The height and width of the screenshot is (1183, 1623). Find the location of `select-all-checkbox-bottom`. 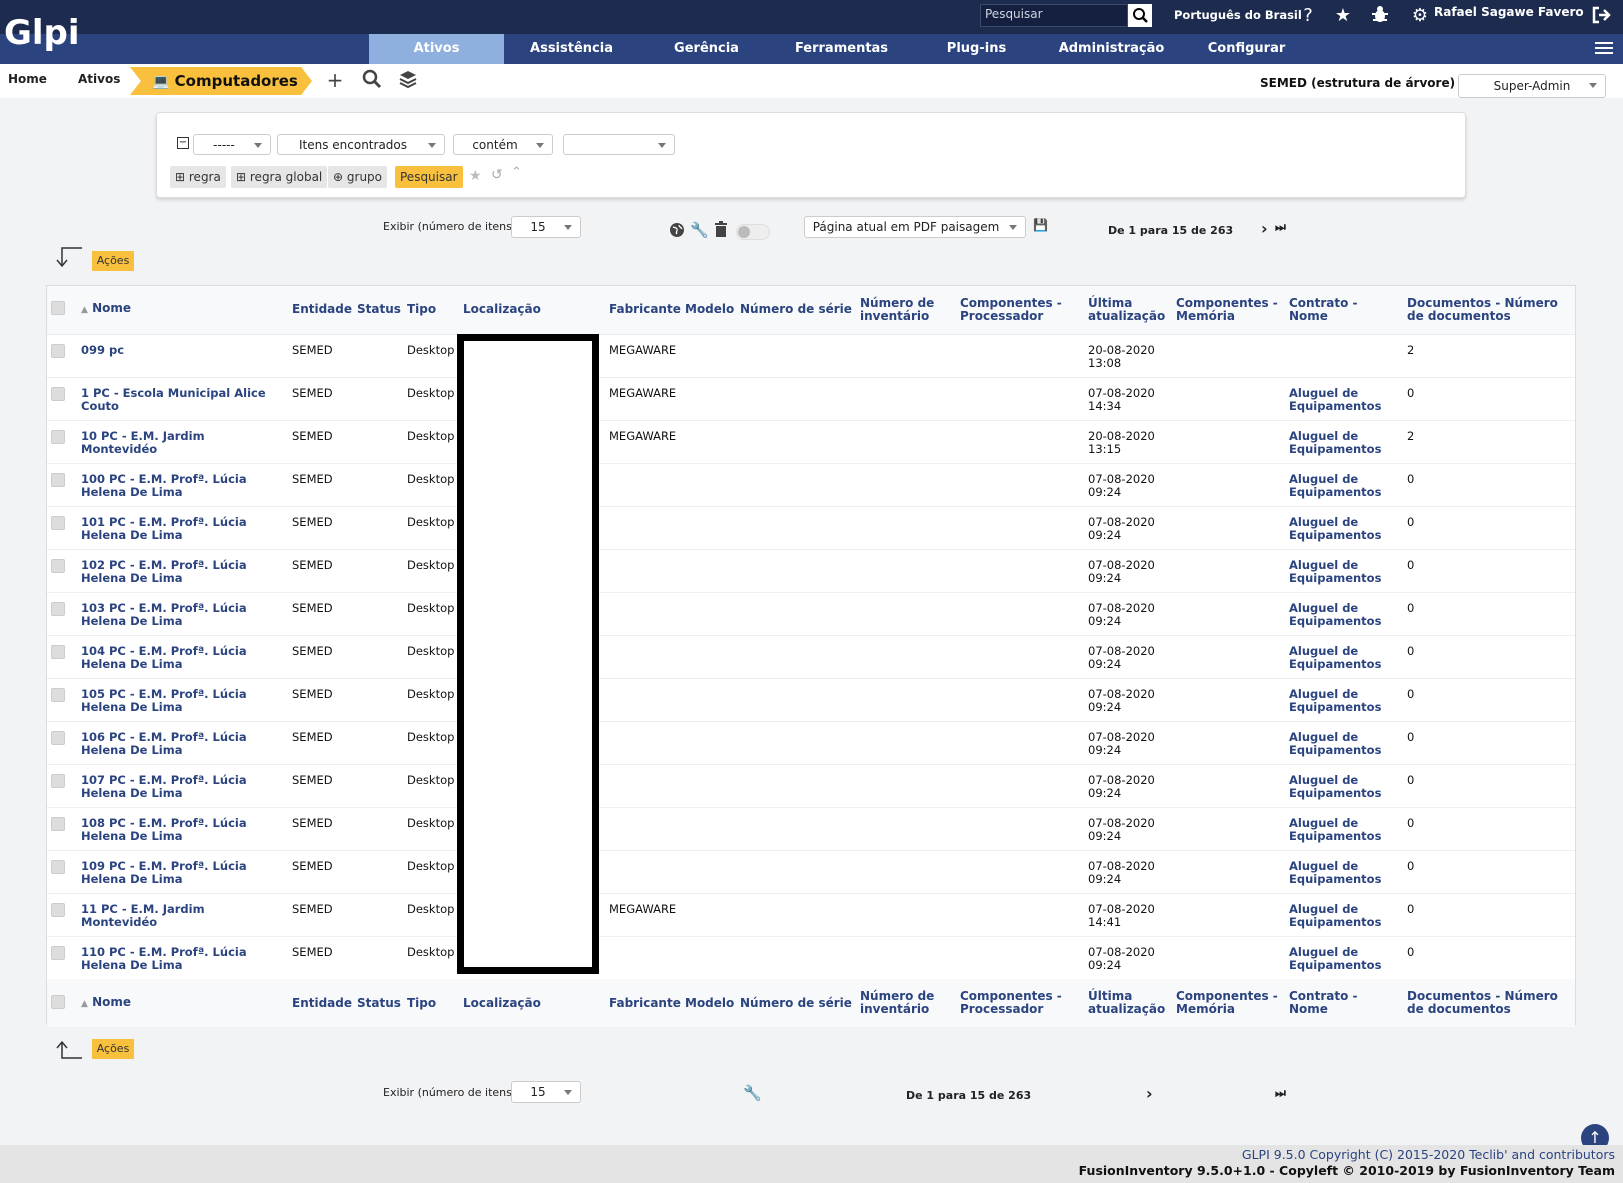

select-all-checkbox-bottom is located at coordinates (58, 1001).